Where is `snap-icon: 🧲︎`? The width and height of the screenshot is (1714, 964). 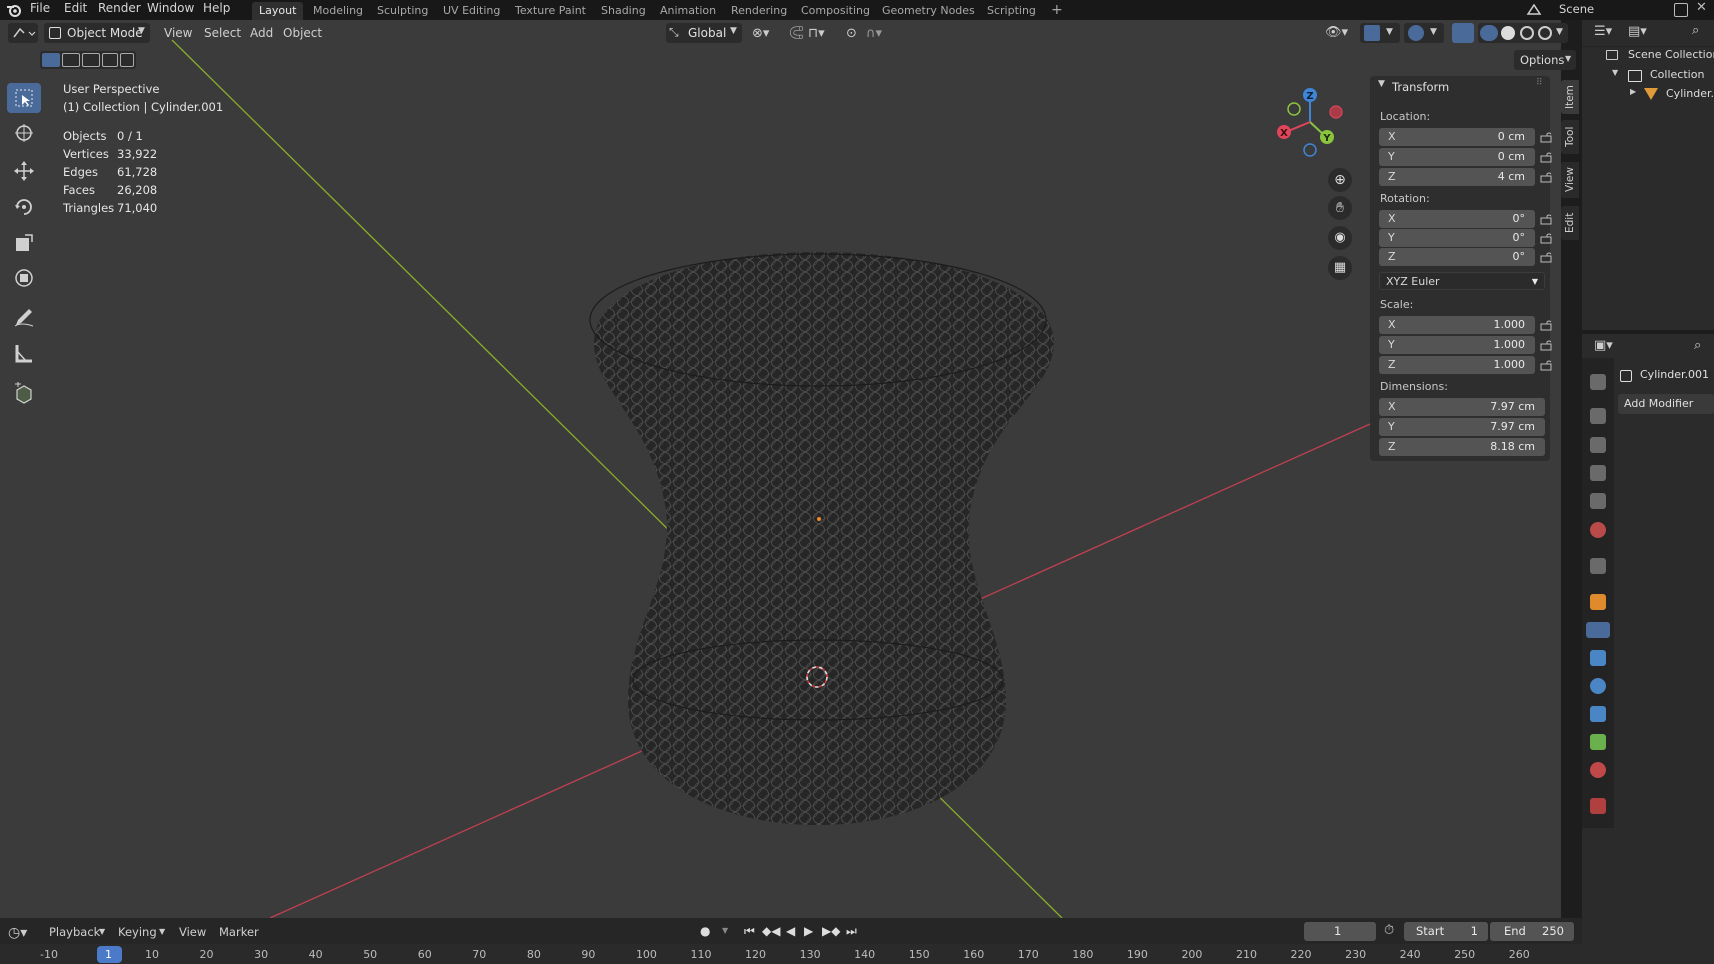 snap-icon: 🧲︎ is located at coordinates (796, 33).